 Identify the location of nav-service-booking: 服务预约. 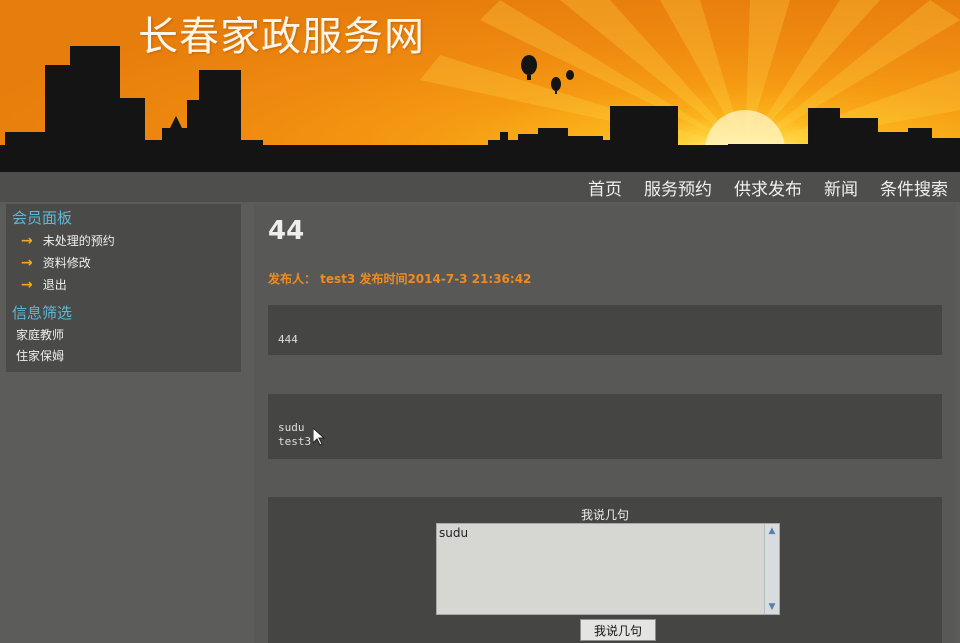
(678, 187).